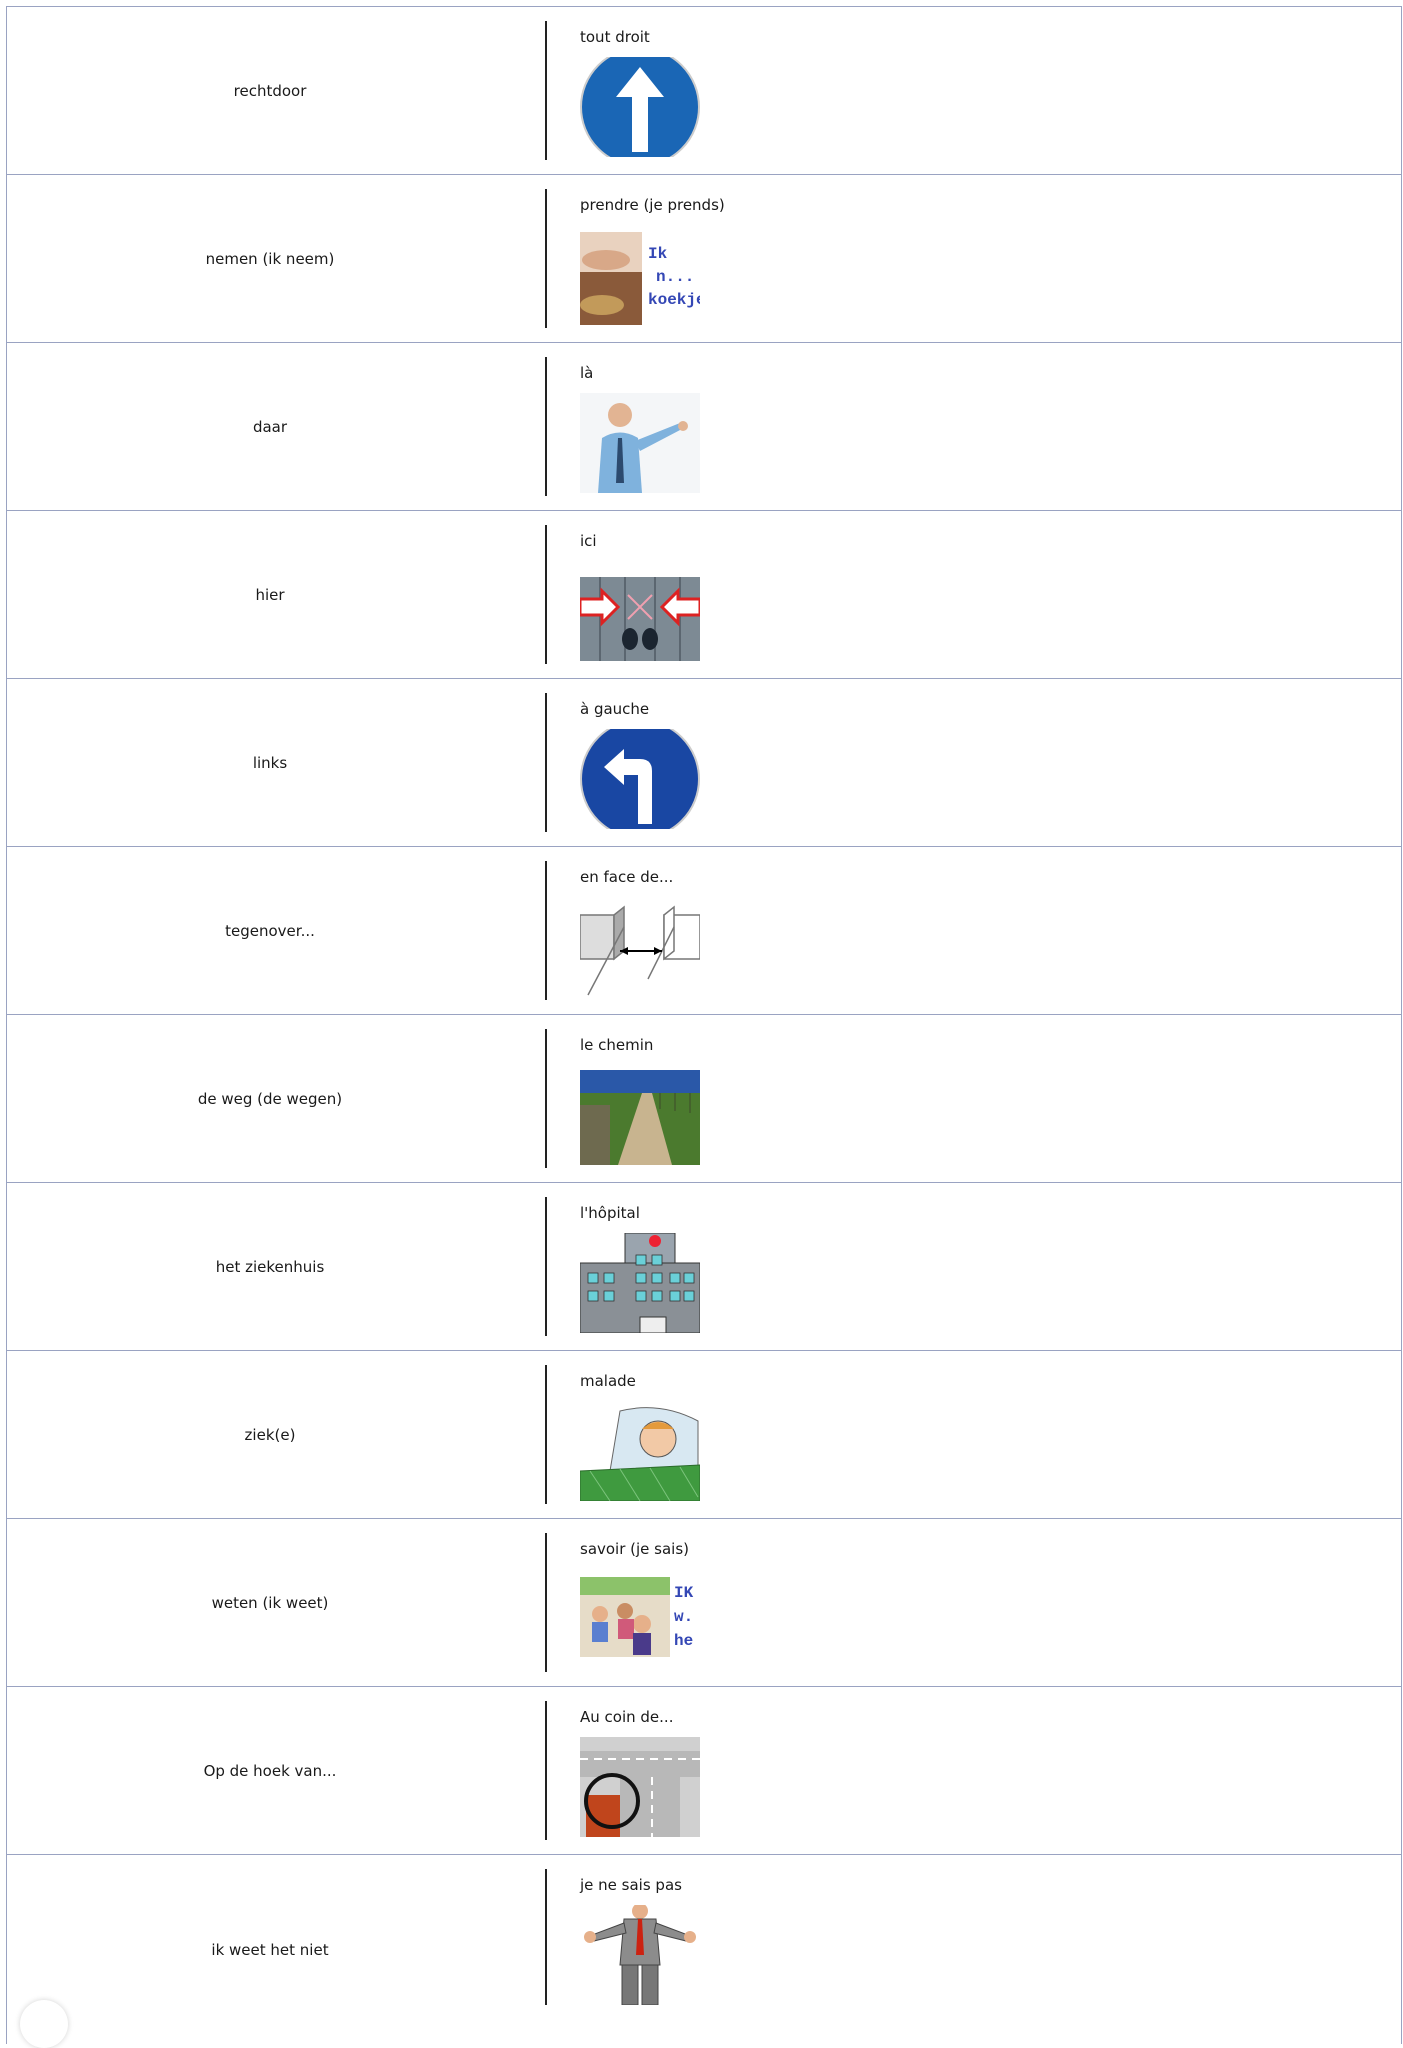 The height and width of the screenshot is (2048, 1403). What do you see at coordinates (704, 762) in the screenshot?
I see `table-row: links à gauche` at bounding box center [704, 762].